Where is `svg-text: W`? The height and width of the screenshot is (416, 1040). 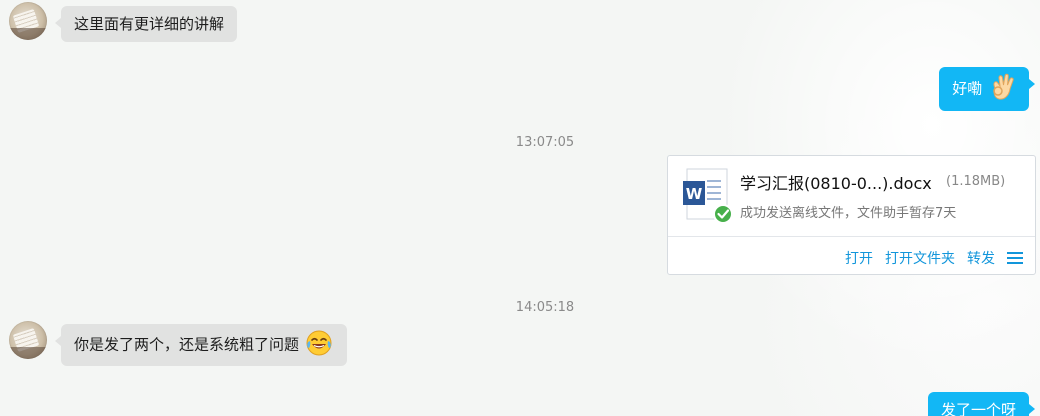 svg-text: W is located at coordinates (694, 194).